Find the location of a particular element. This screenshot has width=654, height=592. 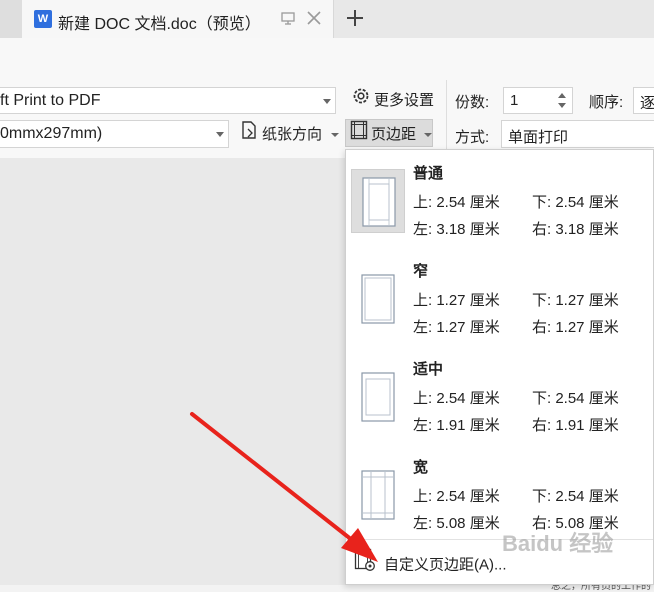

more-settings-button: 更多设置 is located at coordinates (392, 100).